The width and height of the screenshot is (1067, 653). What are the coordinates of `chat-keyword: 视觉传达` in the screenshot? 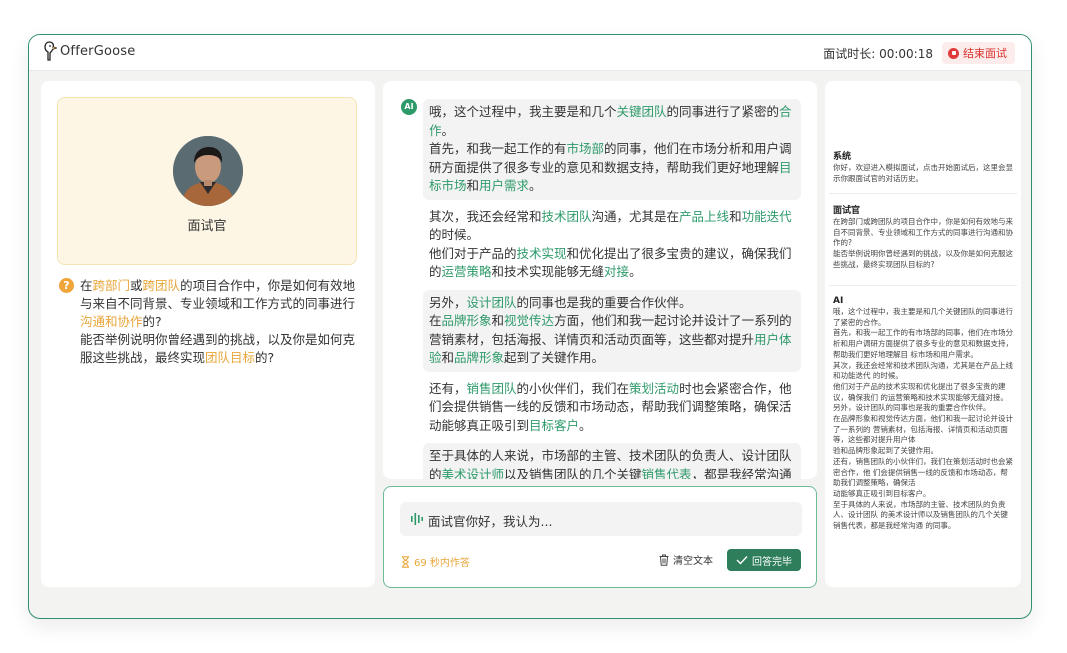 It's located at (529, 320).